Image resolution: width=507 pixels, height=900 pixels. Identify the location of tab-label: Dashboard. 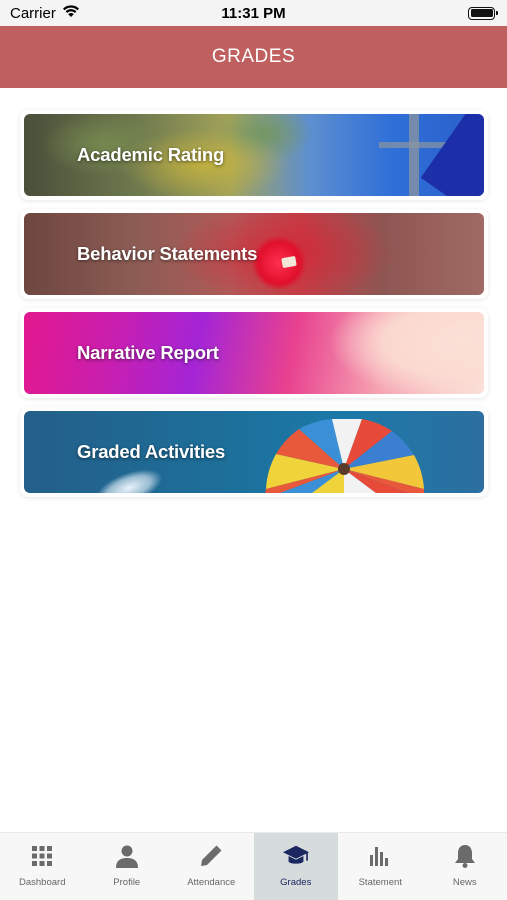
(42, 882).